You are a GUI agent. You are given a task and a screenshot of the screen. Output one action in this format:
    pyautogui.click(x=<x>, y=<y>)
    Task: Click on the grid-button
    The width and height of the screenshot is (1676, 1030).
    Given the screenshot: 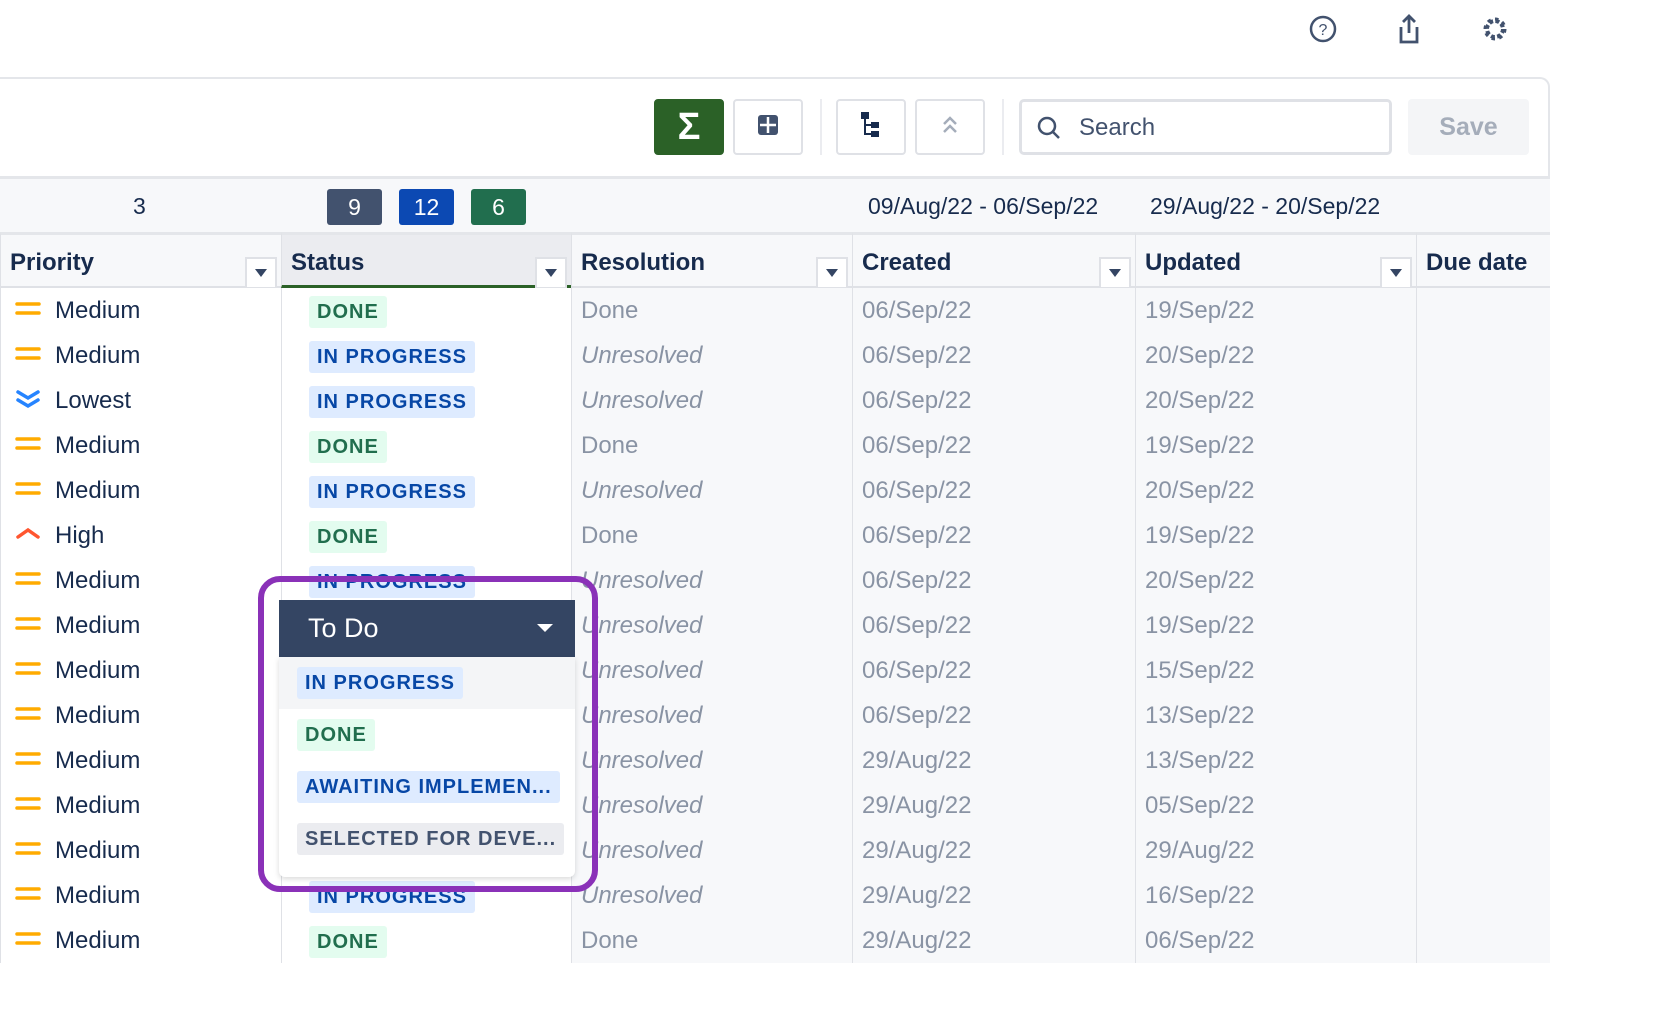 What is the action you would take?
    pyautogui.click(x=768, y=127)
    